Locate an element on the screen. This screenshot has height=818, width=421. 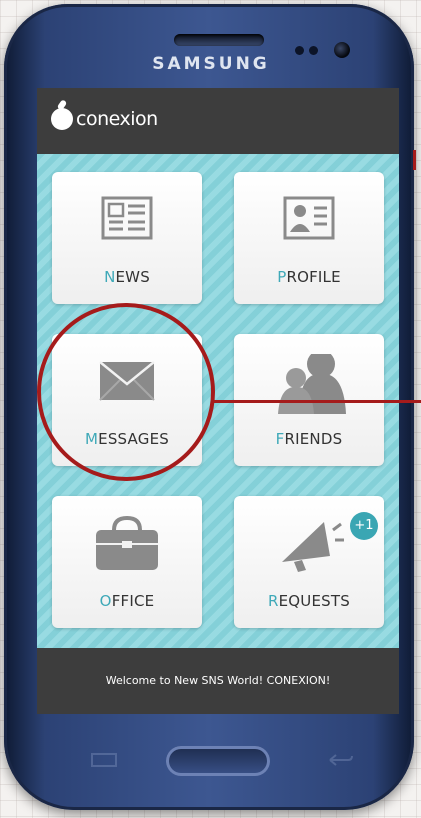
menu-key-icon is located at coordinates (104, 760).